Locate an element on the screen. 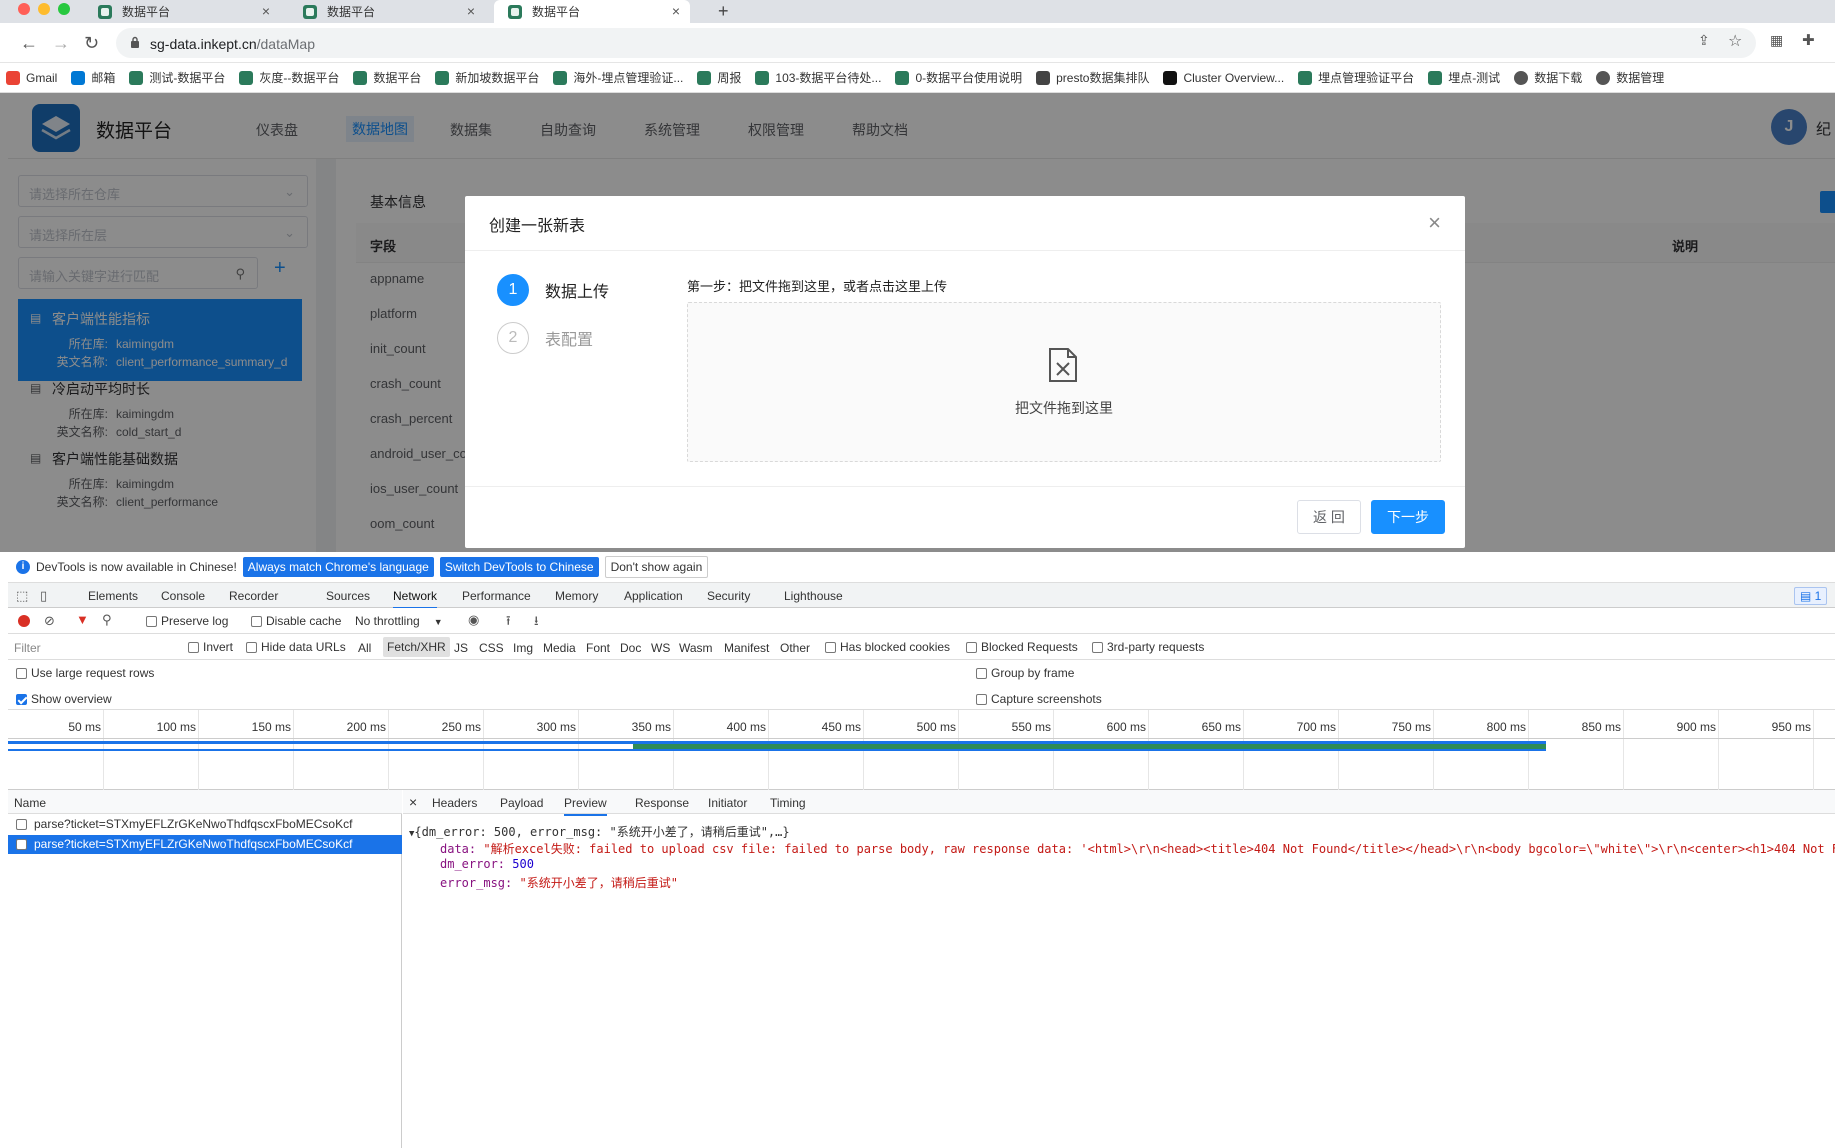 Image resolution: width=1835 pixels, height=1148 pixels. omnibox is located at coordinates (936, 43).